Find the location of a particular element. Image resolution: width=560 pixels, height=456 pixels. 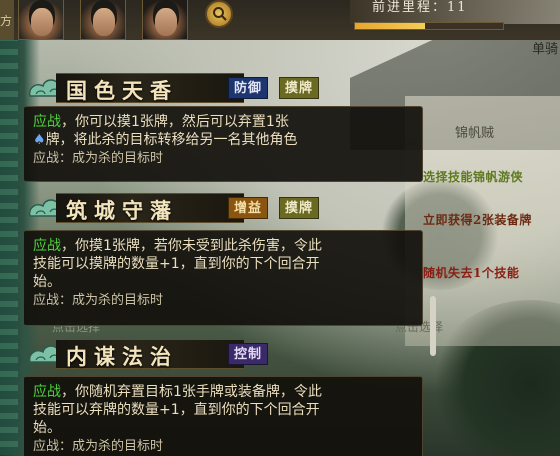

side-label: 单骑 is located at coordinates (545, 49).